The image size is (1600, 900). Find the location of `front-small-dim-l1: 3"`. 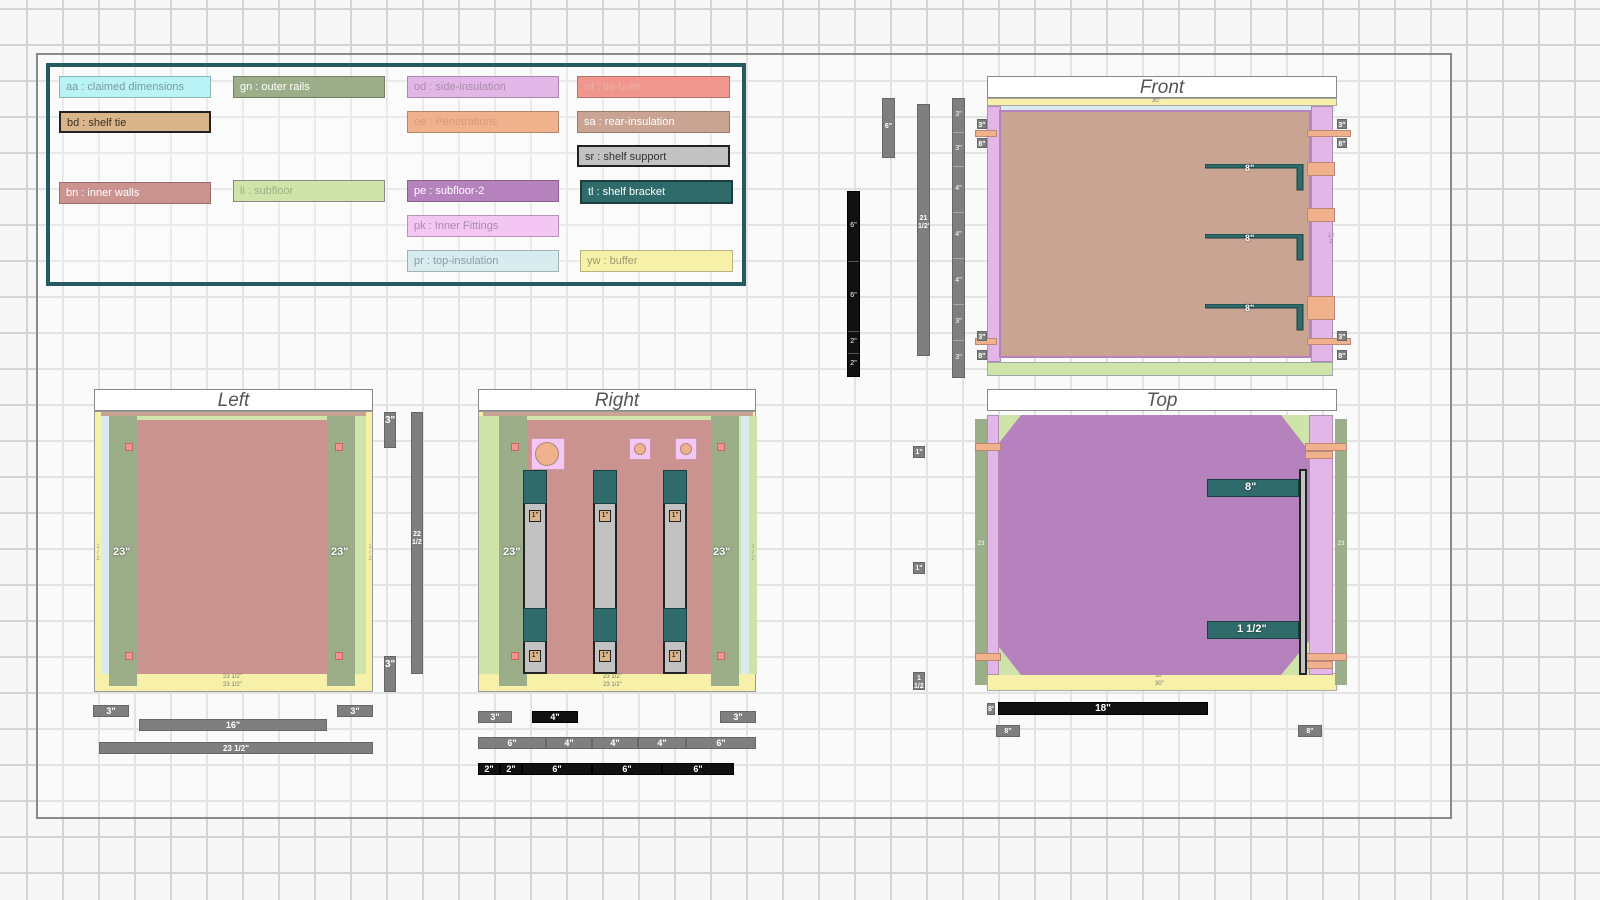

front-small-dim-l1: 3" is located at coordinates (982, 124).